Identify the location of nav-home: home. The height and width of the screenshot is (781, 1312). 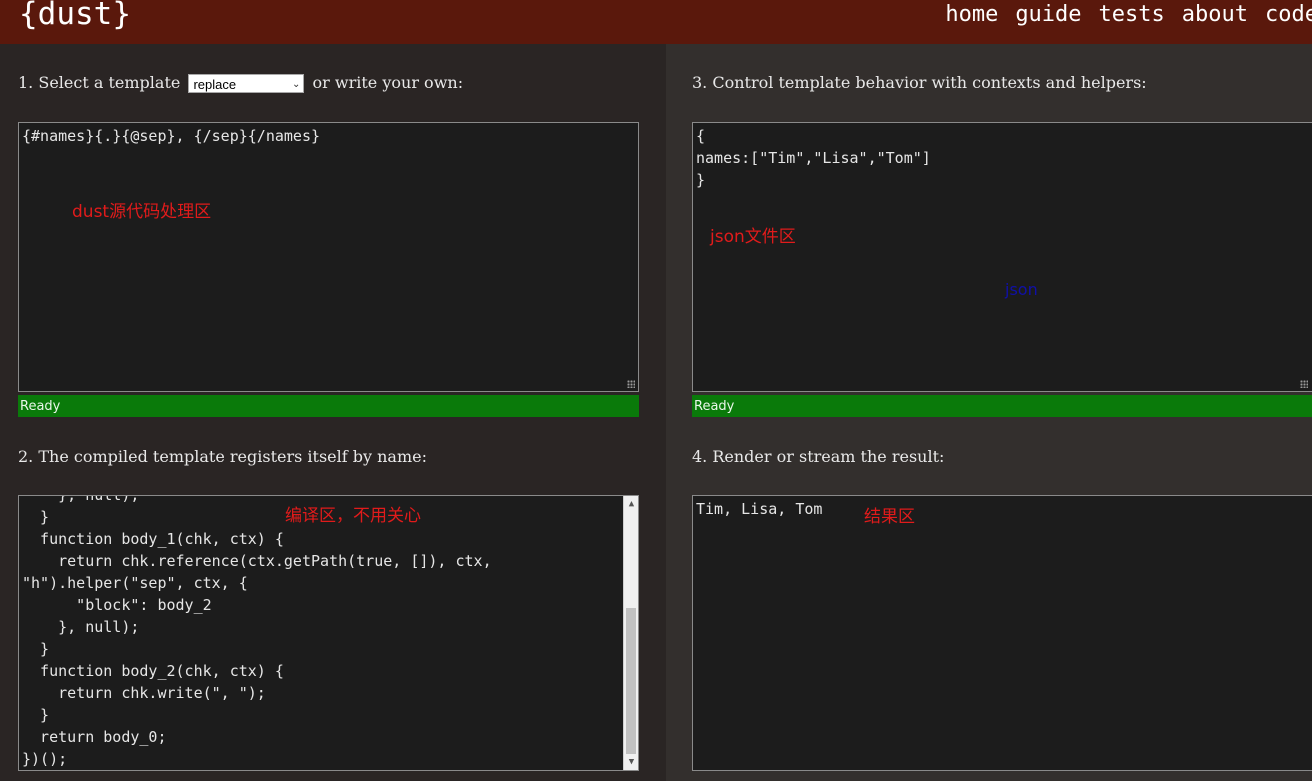
(971, 22).